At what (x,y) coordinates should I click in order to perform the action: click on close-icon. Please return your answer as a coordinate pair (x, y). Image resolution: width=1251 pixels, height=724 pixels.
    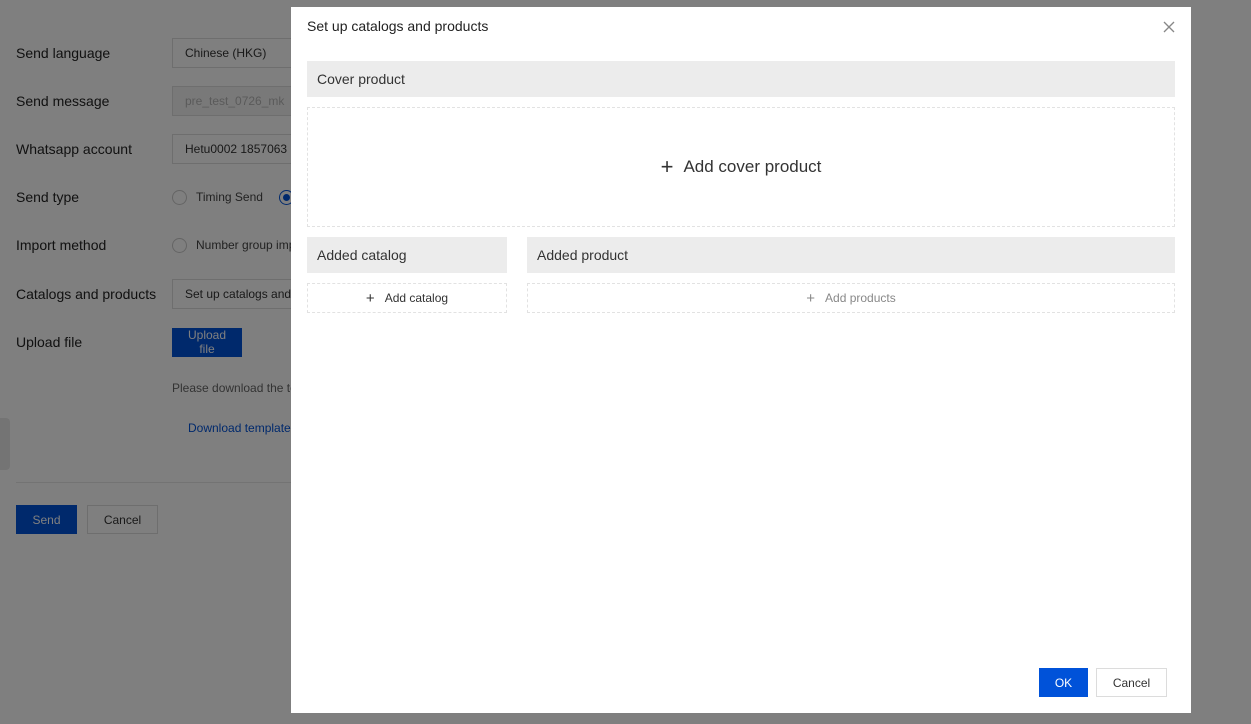
    Looking at the image, I should click on (1169, 27).